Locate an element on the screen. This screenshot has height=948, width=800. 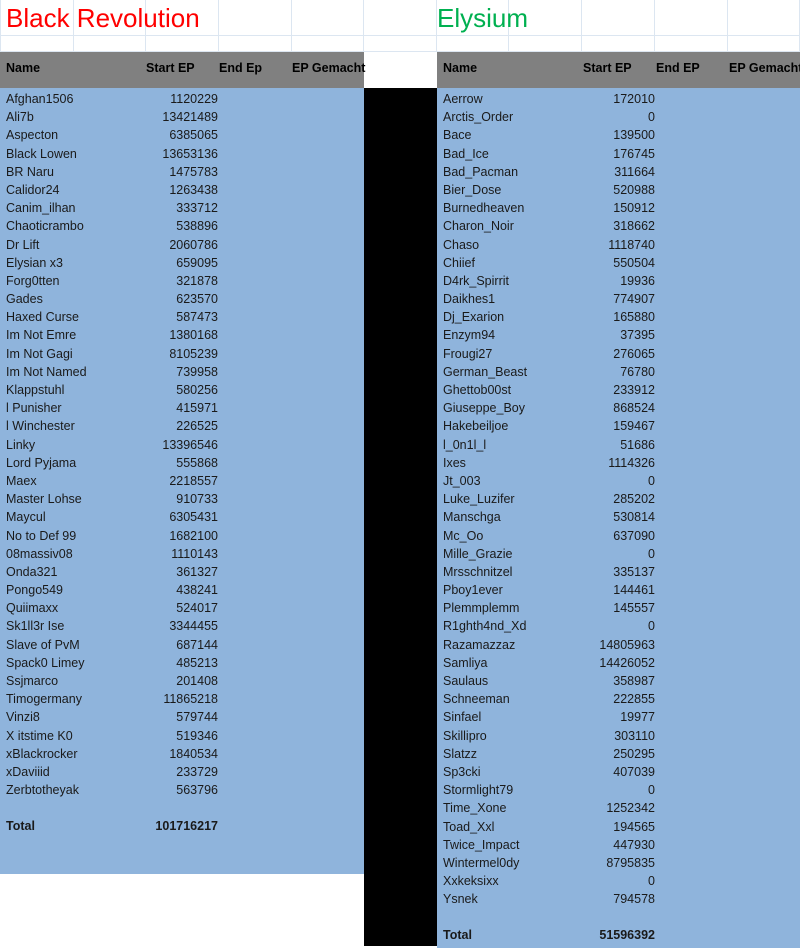
table-row: Skillipro 303110 is located at coordinates (618, 736).